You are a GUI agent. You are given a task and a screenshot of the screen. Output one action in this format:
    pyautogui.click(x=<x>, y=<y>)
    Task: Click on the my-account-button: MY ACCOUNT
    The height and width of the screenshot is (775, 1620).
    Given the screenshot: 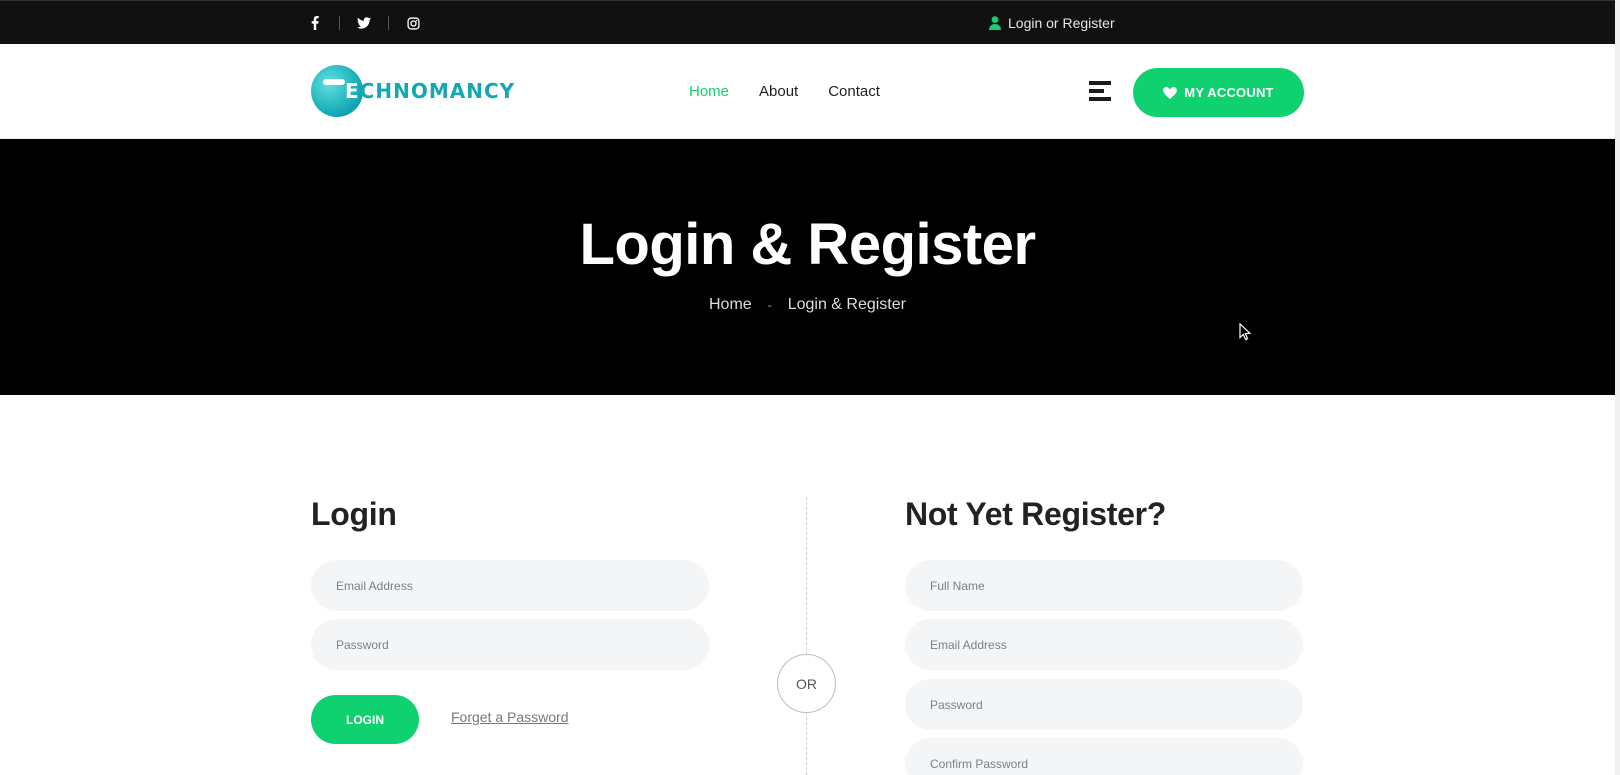 What is the action you would take?
    pyautogui.click(x=1218, y=92)
    